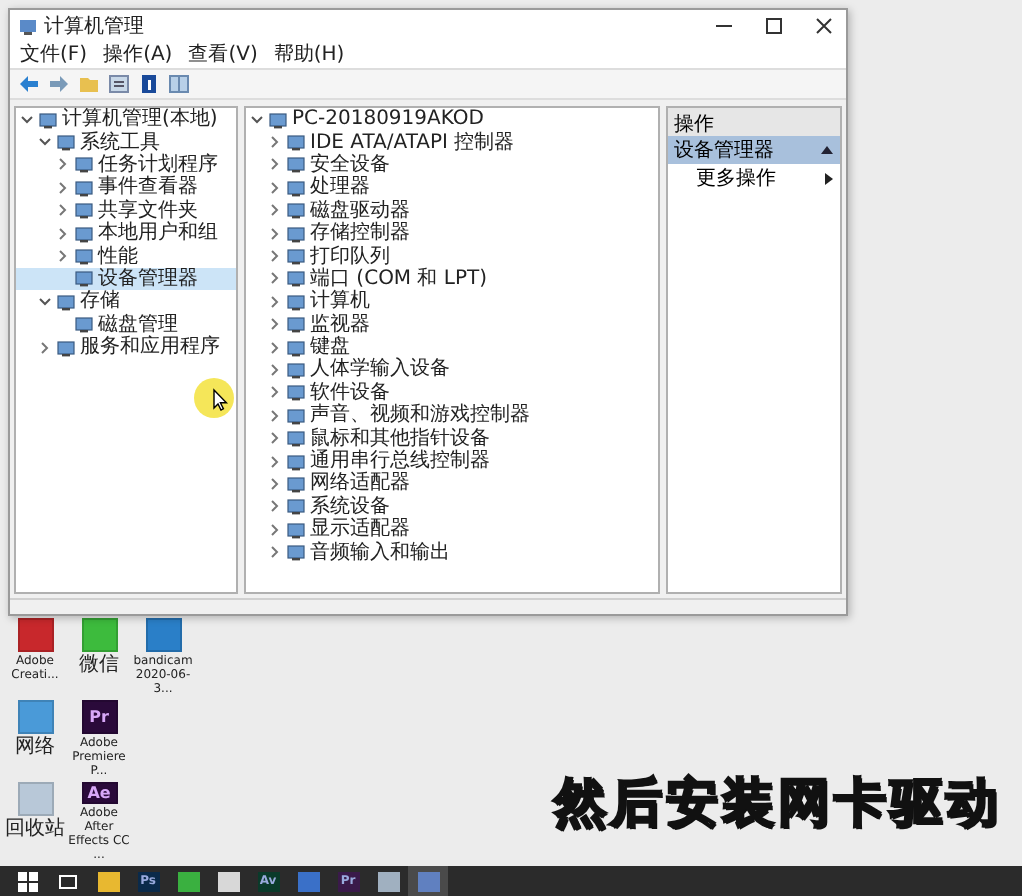 The height and width of the screenshot is (896, 1022). What do you see at coordinates (452, 484) in the screenshot?
I see `tree-item: 网络适配器` at bounding box center [452, 484].